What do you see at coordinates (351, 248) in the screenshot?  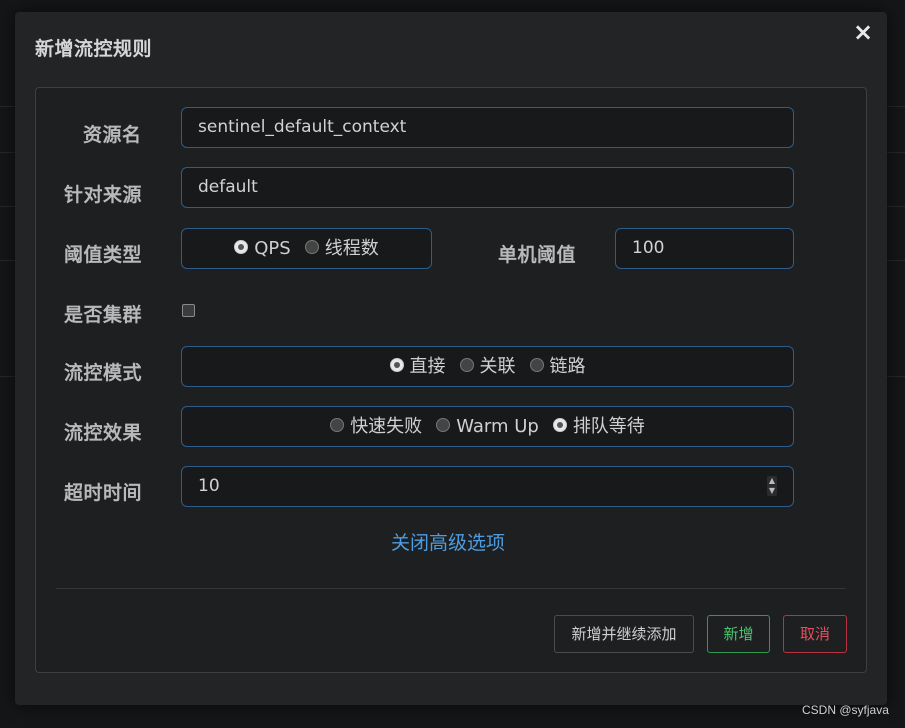 I see `grade-option-label: 线程数` at bounding box center [351, 248].